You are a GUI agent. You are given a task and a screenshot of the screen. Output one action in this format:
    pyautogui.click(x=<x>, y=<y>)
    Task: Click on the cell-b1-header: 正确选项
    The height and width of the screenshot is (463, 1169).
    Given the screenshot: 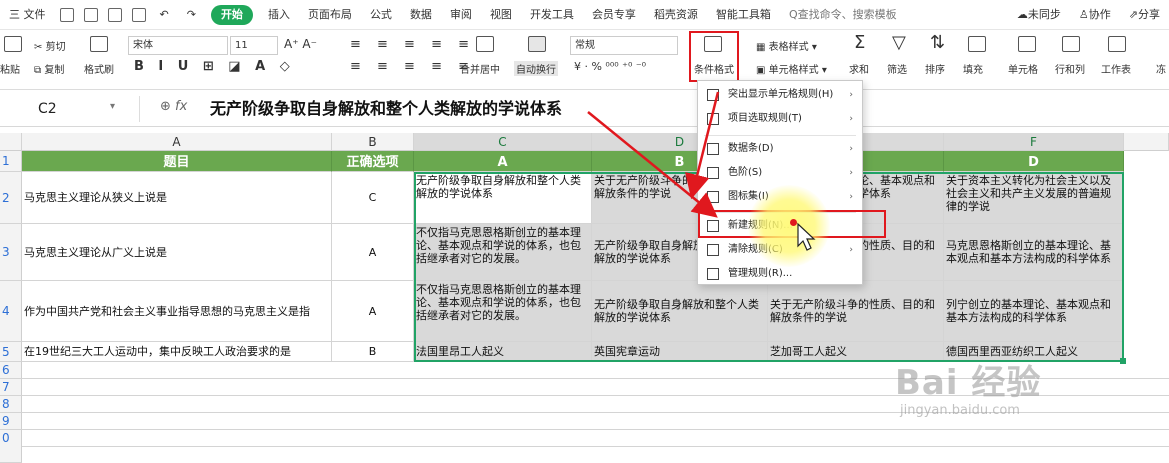 What is the action you would take?
    pyautogui.click(x=373, y=161)
    